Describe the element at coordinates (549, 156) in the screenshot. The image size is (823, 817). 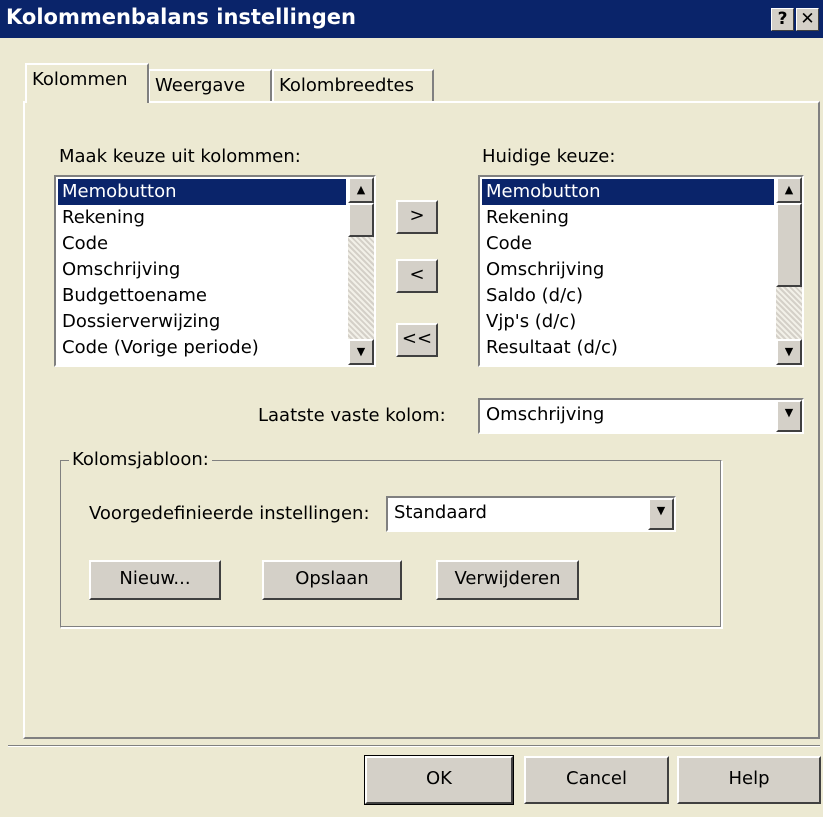
I see `current-columns-label: Huidige keuze:` at that location.